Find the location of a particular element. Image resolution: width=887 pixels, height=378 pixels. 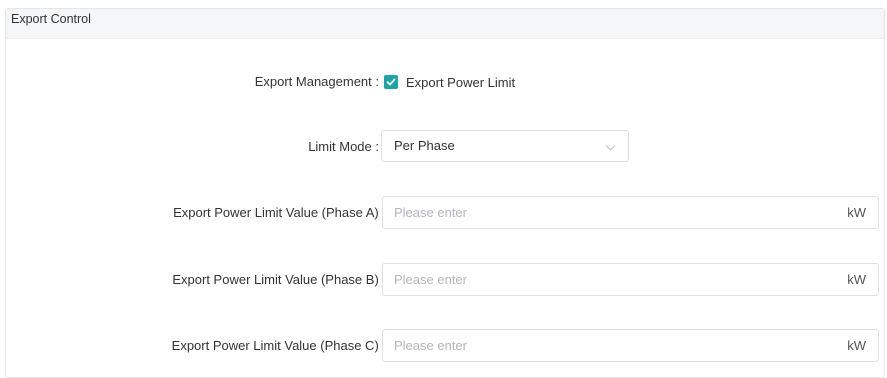

phase-b-input is located at coordinates (603, 279).